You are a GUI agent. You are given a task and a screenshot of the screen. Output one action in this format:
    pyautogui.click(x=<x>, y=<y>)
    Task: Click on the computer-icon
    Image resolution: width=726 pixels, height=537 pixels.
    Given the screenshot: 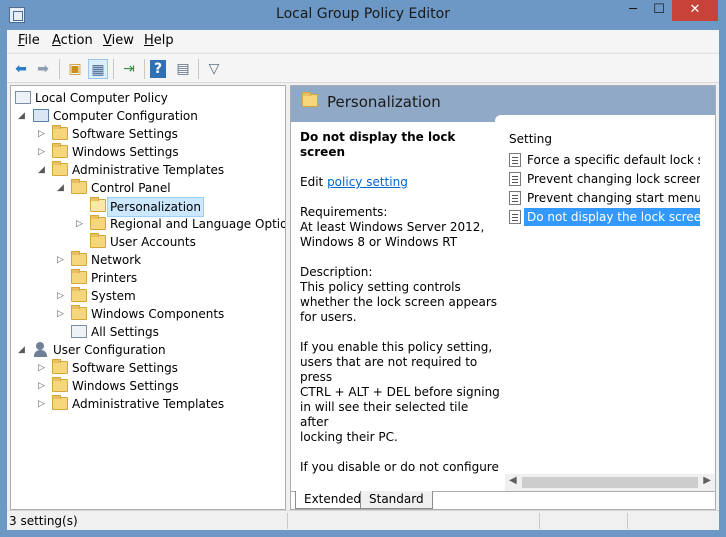 What is the action you would take?
    pyautogui.click(x=41, y=115)
    